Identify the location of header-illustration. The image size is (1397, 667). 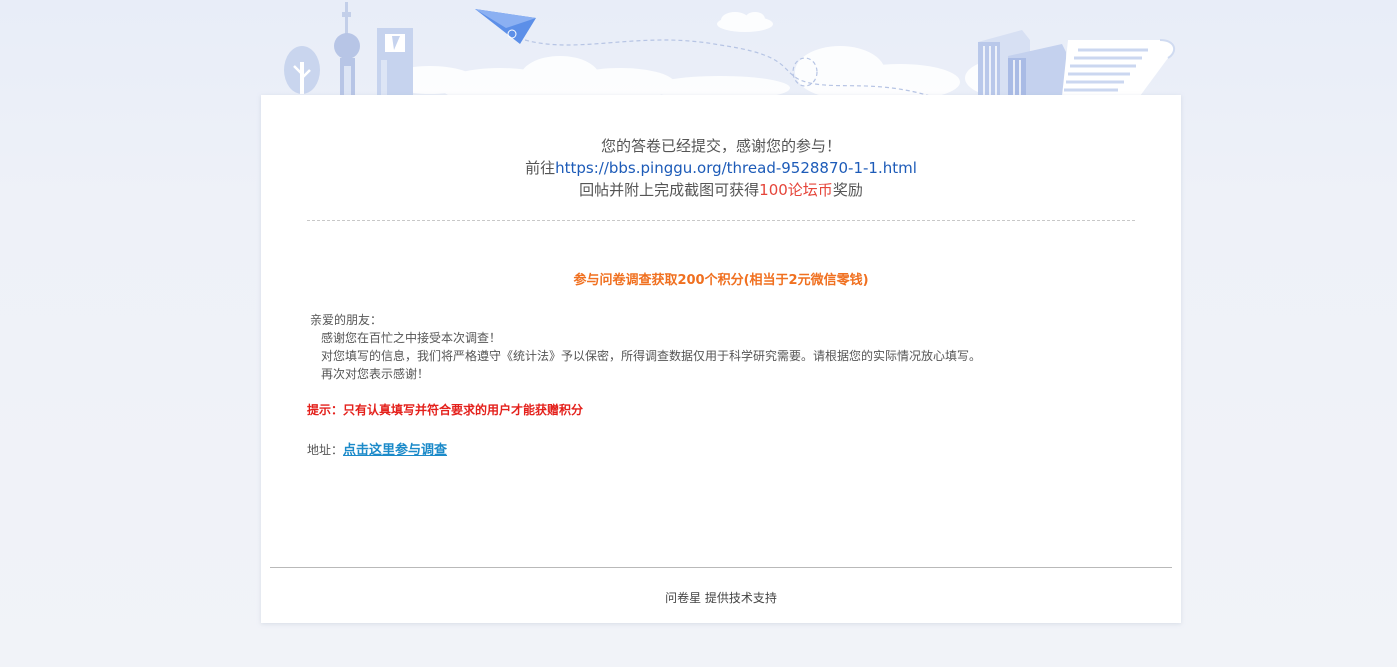
(698, 48).